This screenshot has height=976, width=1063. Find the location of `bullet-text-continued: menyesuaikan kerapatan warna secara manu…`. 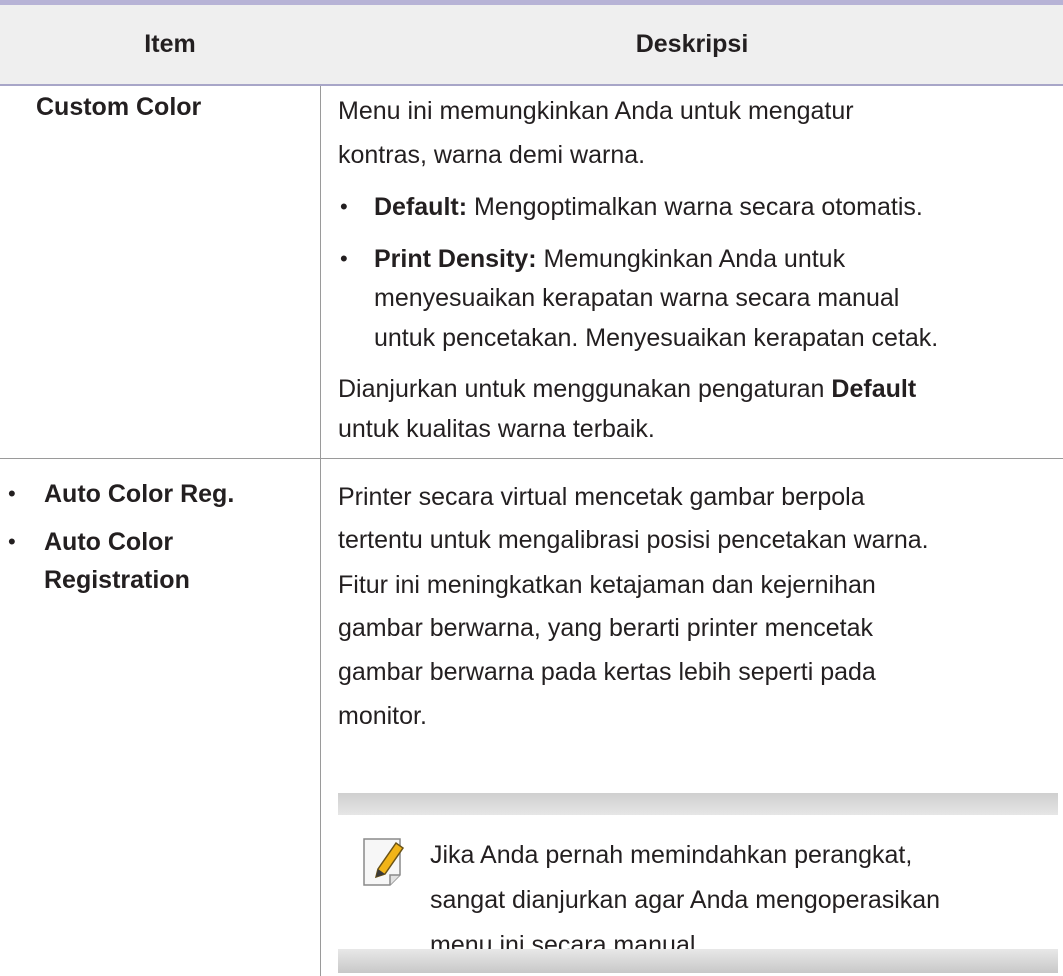

bullet-text-continued: menyesuaikan kerapatan warna secara manu… is located at coordinates (637, 298).